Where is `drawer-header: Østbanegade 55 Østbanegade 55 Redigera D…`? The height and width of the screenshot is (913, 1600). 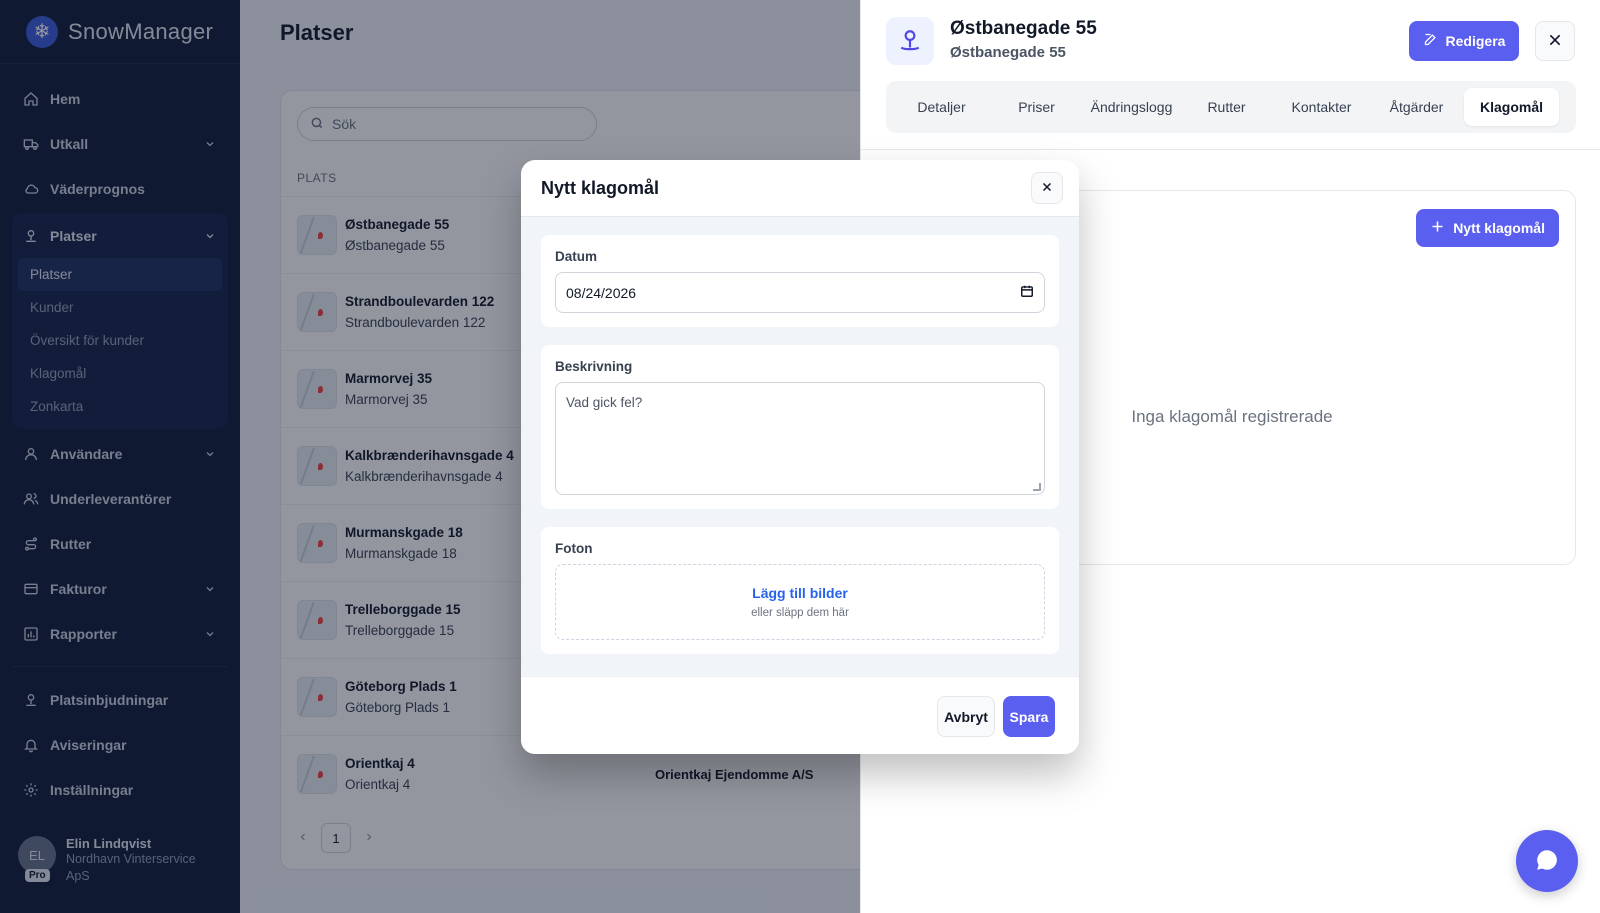
drawer-header: Østbanegade 55 Østbanegade 55 Redigera D… is located at coordinates (1230, 75).